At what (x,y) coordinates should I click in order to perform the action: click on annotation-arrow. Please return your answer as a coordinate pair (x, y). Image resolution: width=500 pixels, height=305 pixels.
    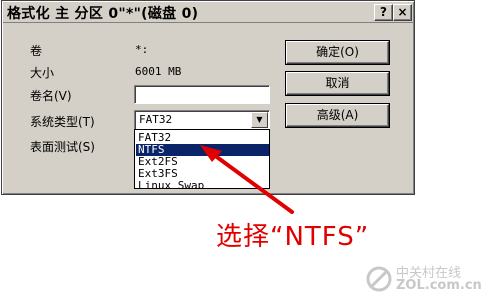
    Looking at the image, I should click on (247, 179).